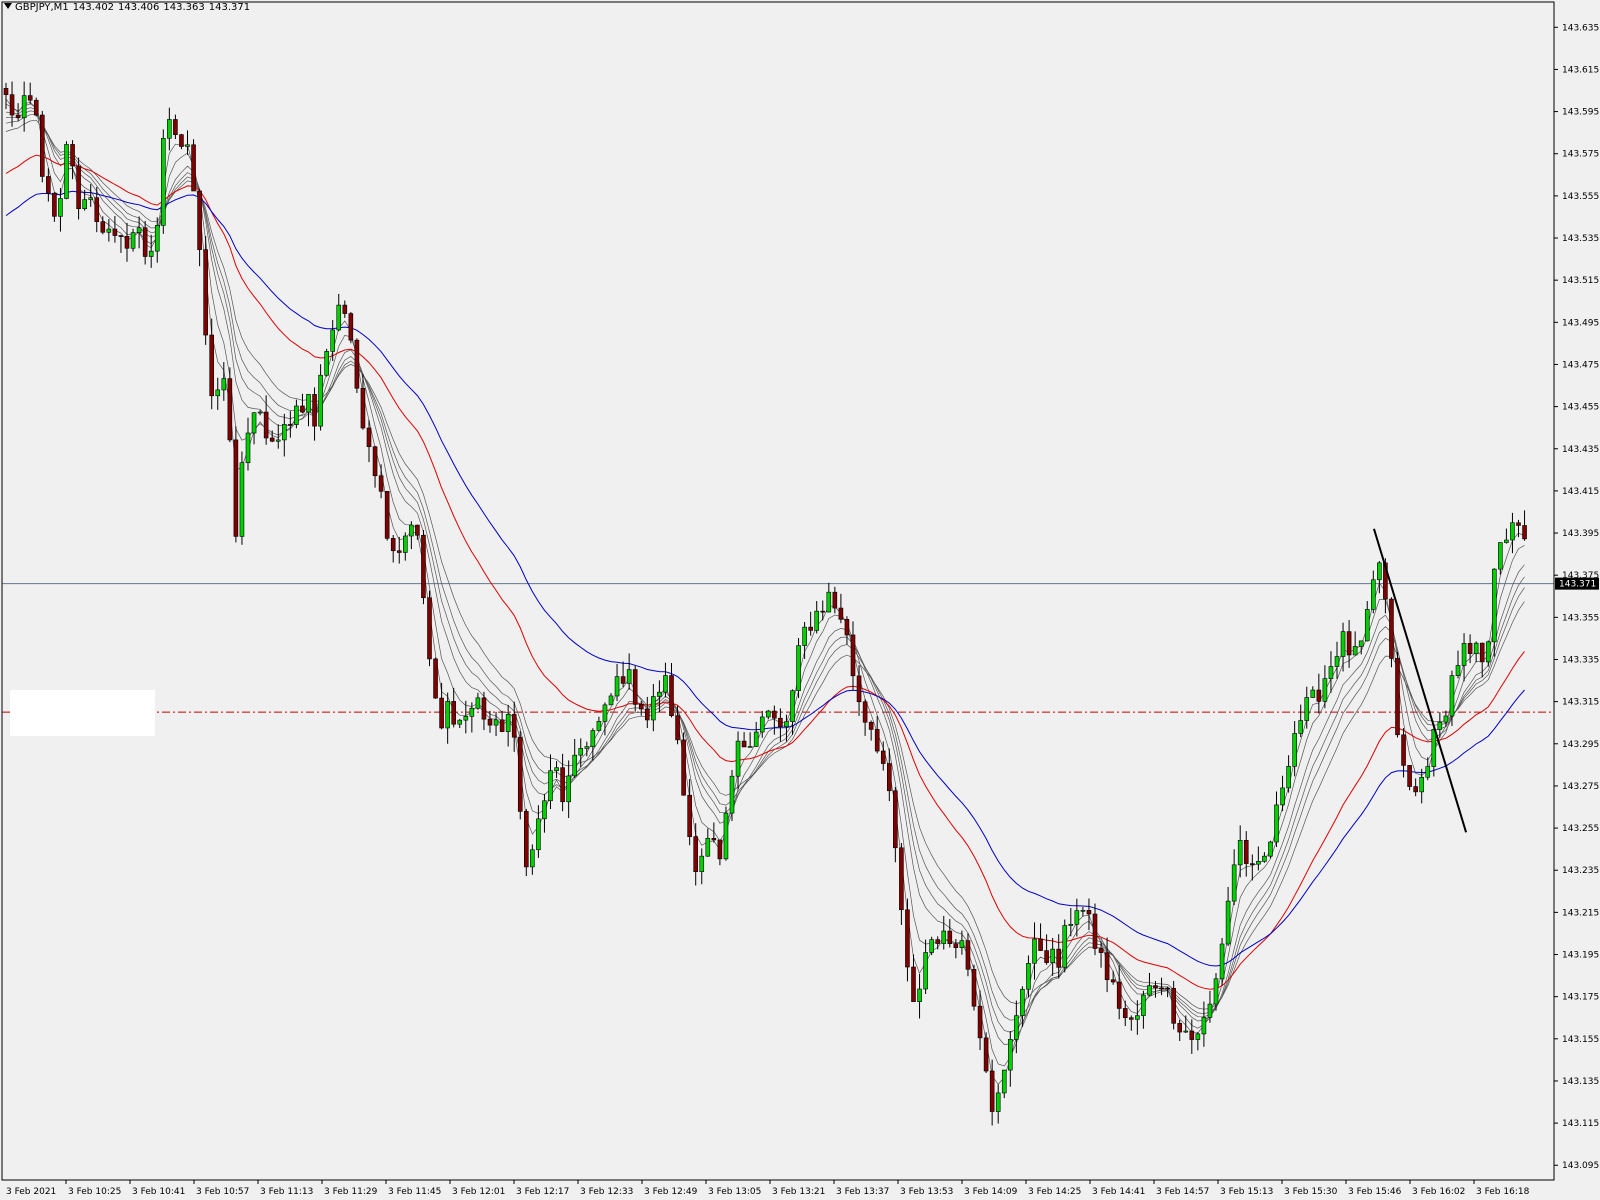 The height and width of the screenshot is (1200, 1600). Describe the element at coordinates (1580, 365) in the screenshot. I see `y-tick-label: 143.475` at that location.